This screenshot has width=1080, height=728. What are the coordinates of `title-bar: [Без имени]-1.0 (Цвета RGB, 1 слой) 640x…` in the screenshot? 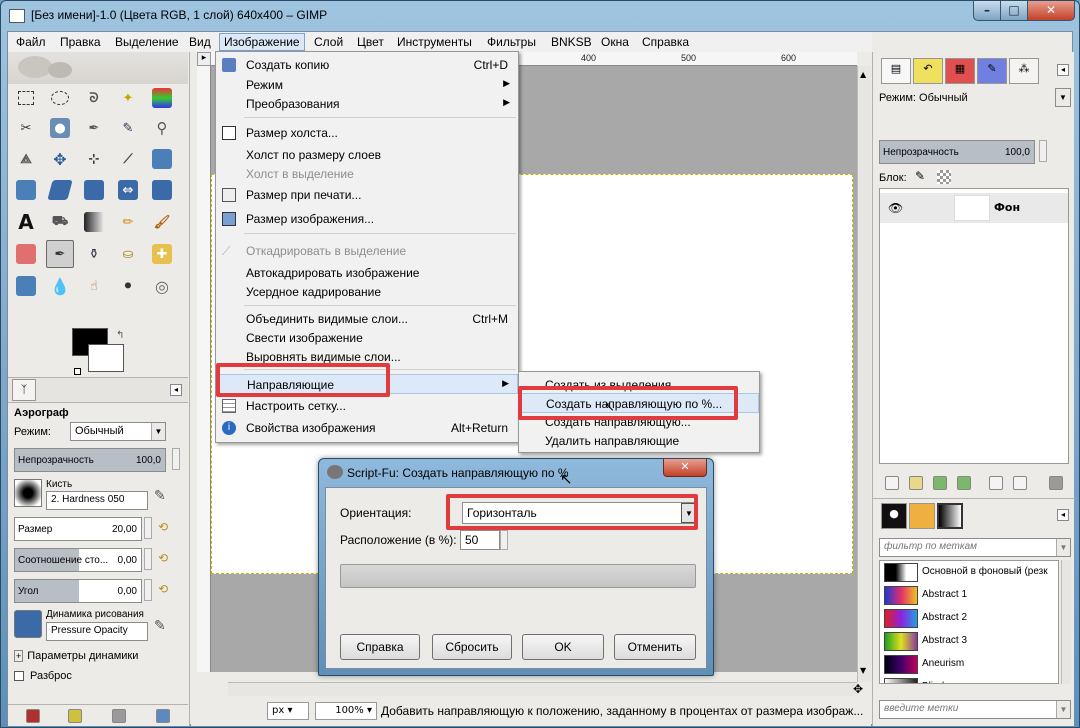 It's located at (540, 16).